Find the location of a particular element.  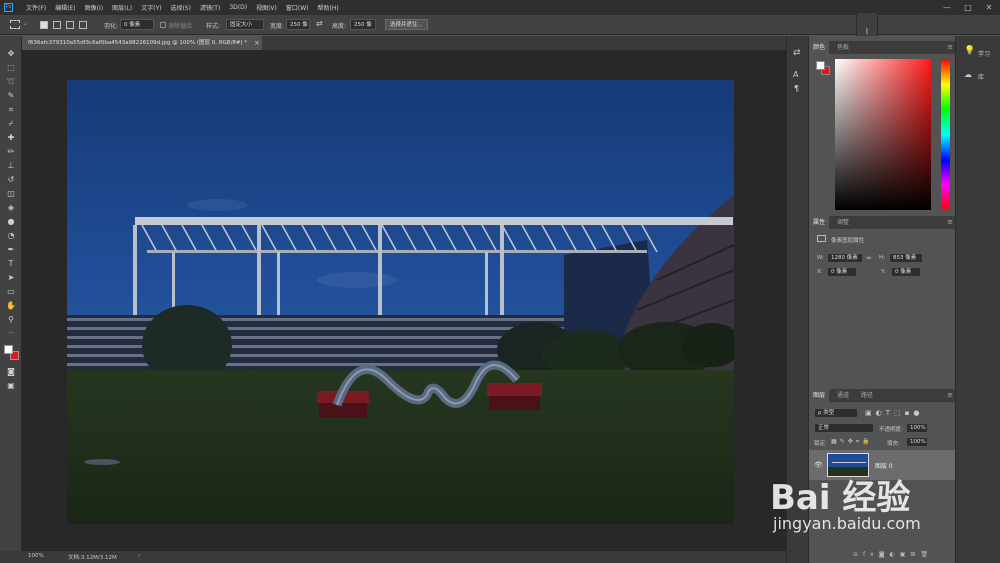

tab-color: 颜色 is located at coordinates (819, 47).